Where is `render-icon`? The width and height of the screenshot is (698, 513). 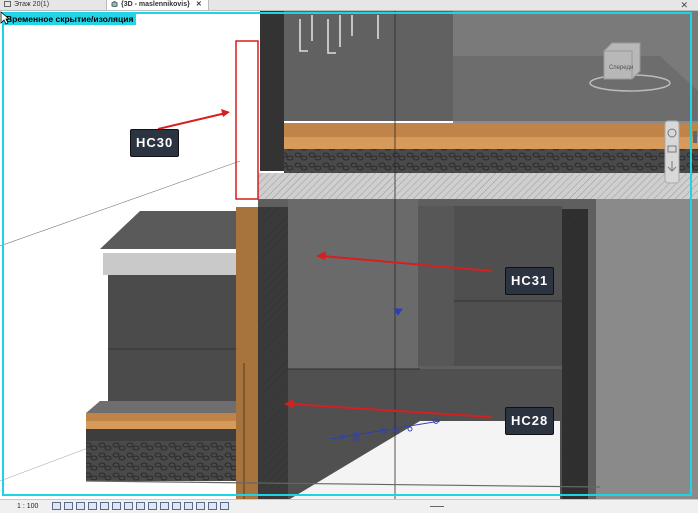 render-icon is located at coordinates (104, 506).